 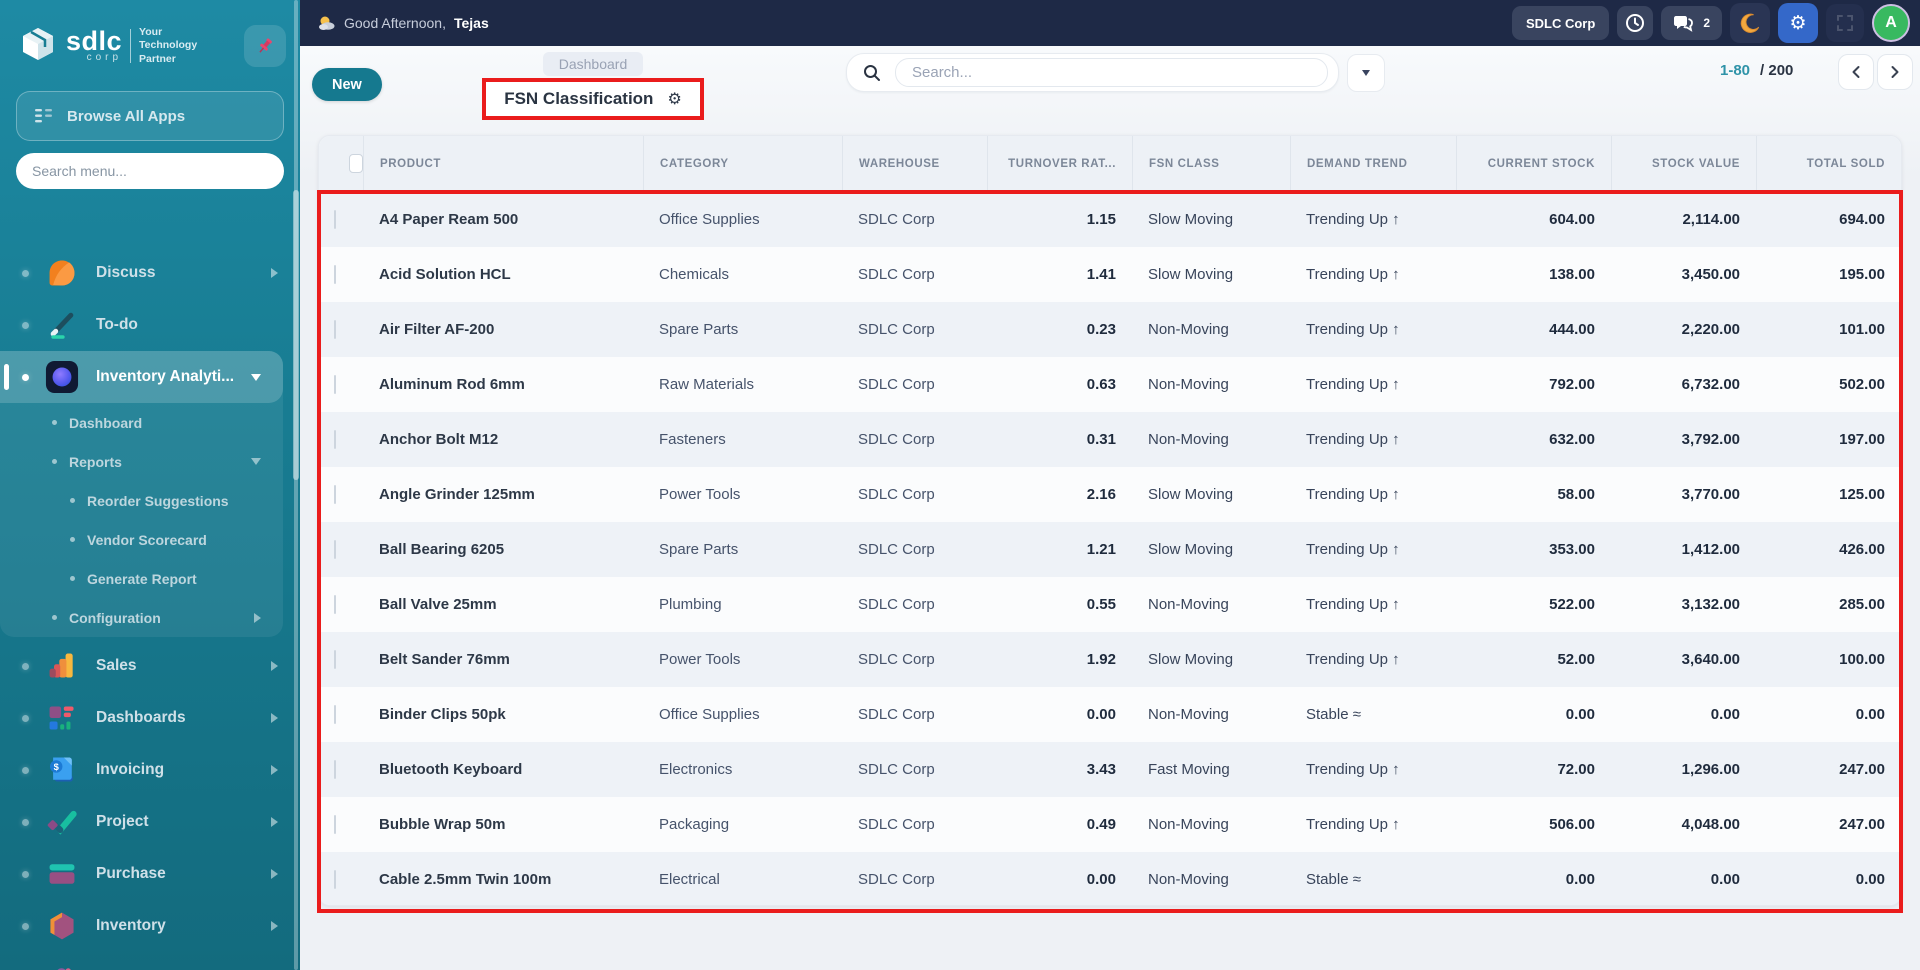 What do you see at coordinates (1101, 769) in the screenshot?
I see `cell-turnover-ratio: 3.43` at bounding box center [1101, 769].